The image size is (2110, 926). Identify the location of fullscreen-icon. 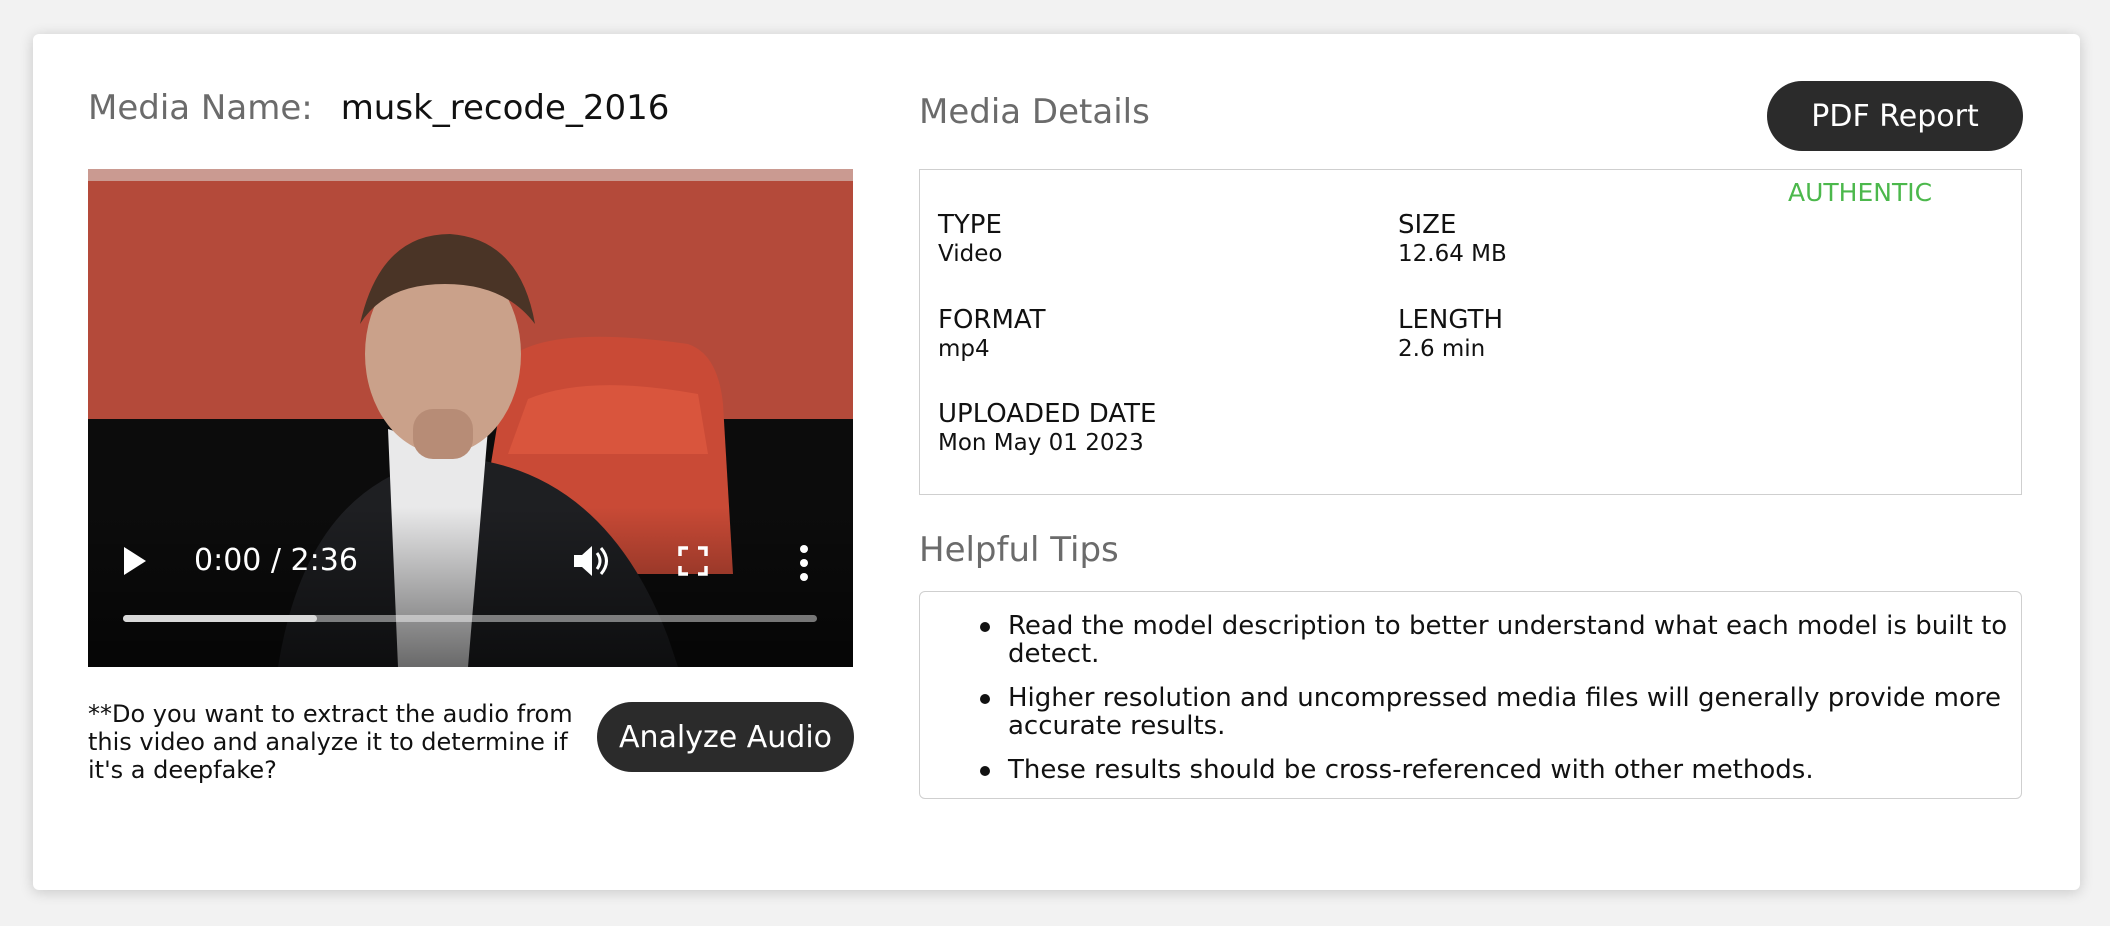
(693, 561).